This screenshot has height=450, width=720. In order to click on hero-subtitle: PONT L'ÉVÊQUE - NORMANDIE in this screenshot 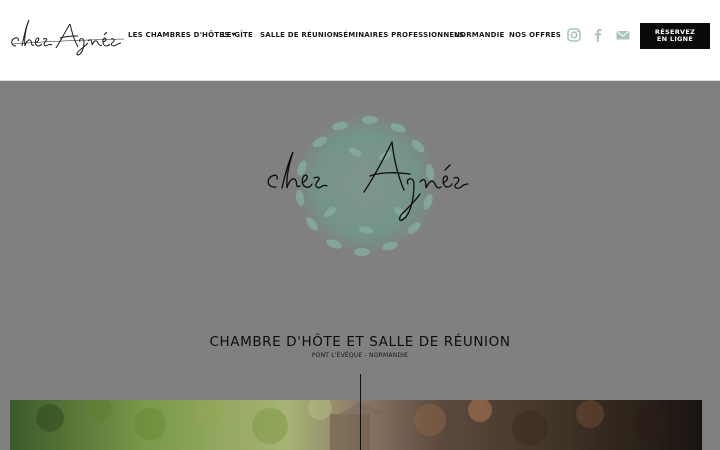, I will do `click(360, 355)`.